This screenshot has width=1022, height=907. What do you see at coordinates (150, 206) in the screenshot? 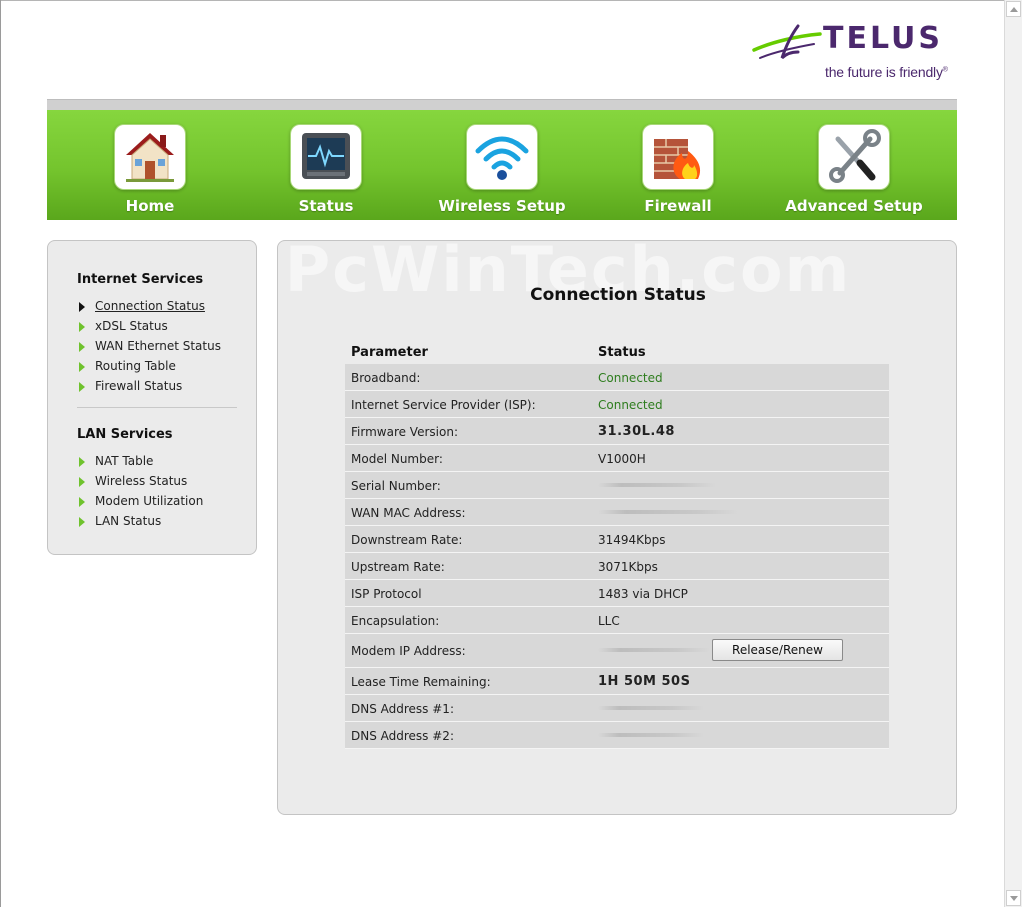
I see `nav-label-home: Home` at bounding box center [150, 206].